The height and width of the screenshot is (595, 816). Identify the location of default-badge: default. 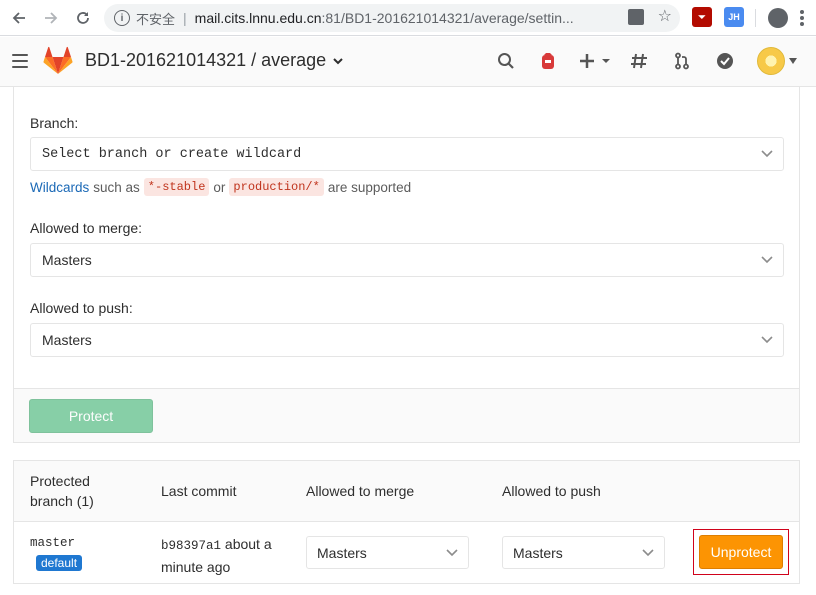
(59, 563).